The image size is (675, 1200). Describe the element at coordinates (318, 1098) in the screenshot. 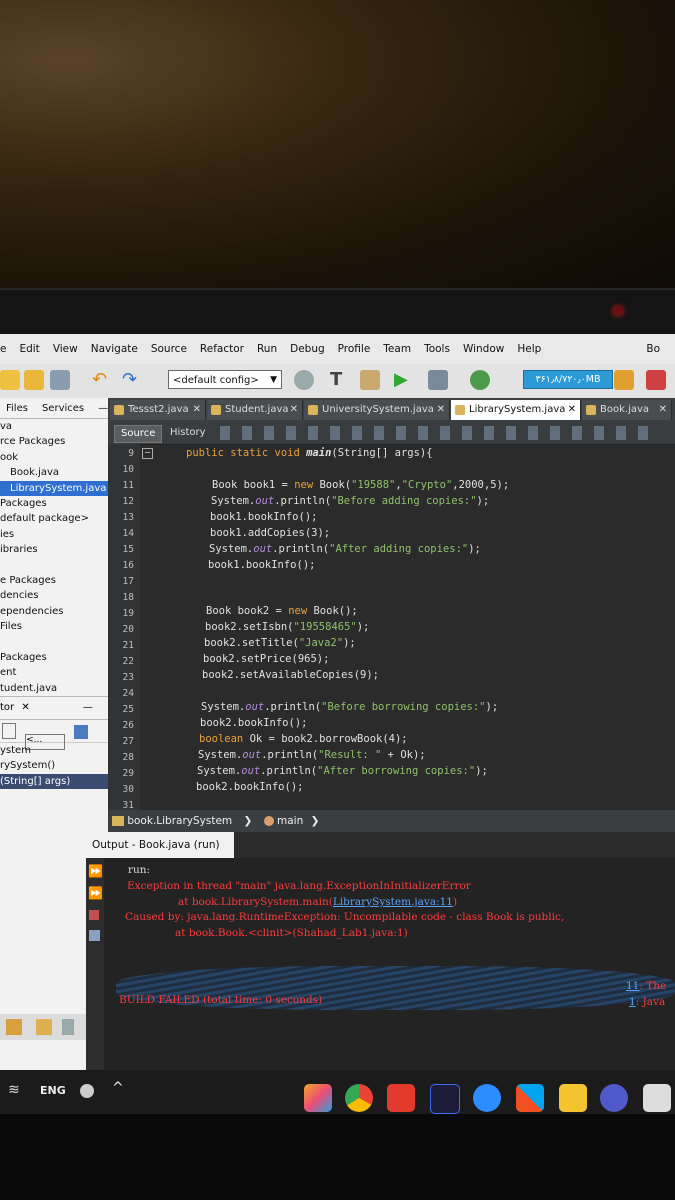

I see `java-app-icon` at that location.